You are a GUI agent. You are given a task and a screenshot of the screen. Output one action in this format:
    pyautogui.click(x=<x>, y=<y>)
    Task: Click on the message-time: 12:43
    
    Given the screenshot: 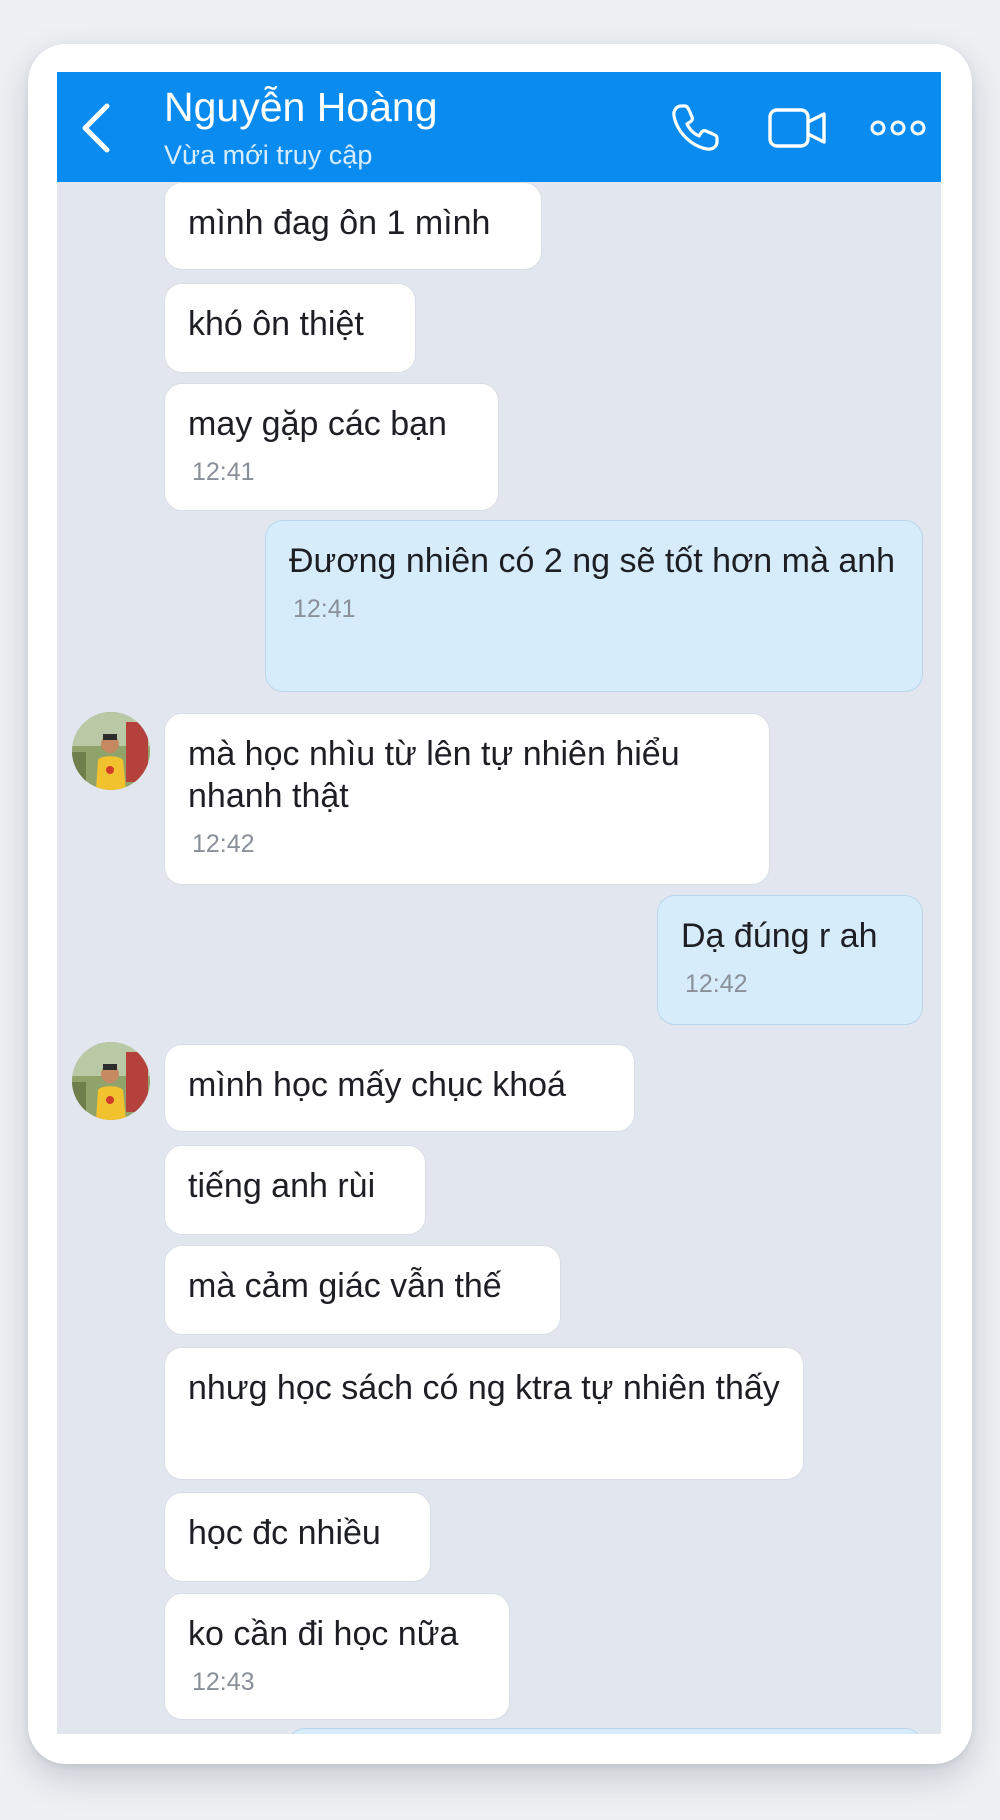 What is the action you would take?
    pyautogui.click(x=223, y=1682)
    